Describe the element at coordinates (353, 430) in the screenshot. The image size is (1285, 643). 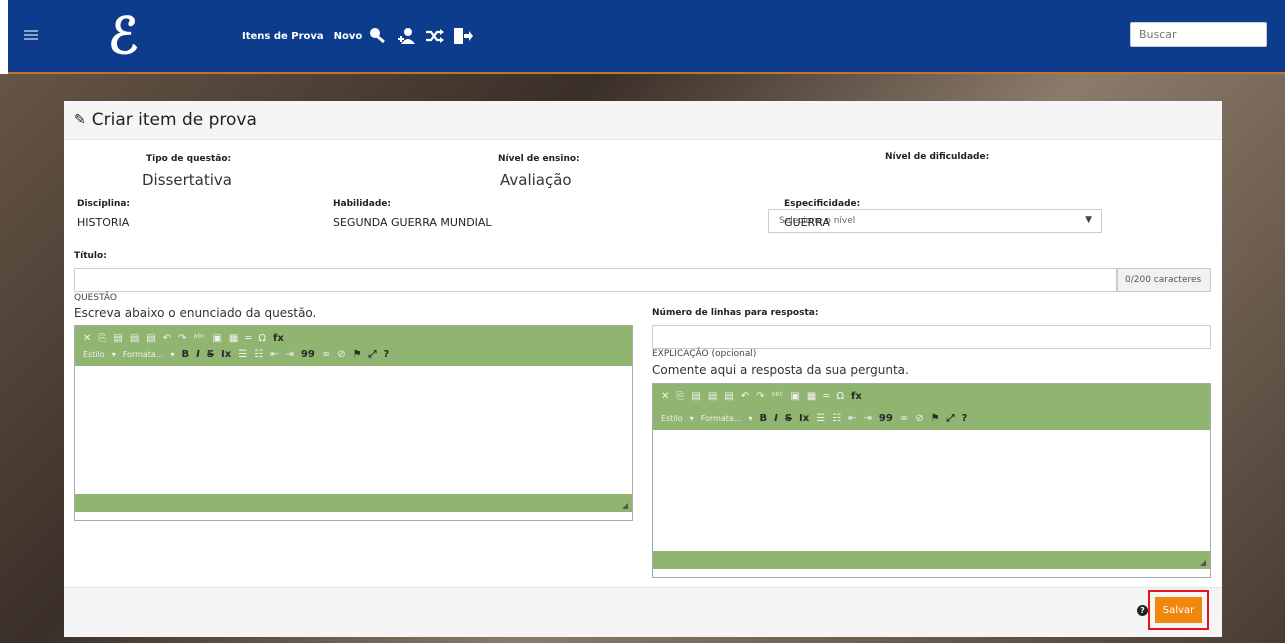
I see `questao-text-area` at that location.